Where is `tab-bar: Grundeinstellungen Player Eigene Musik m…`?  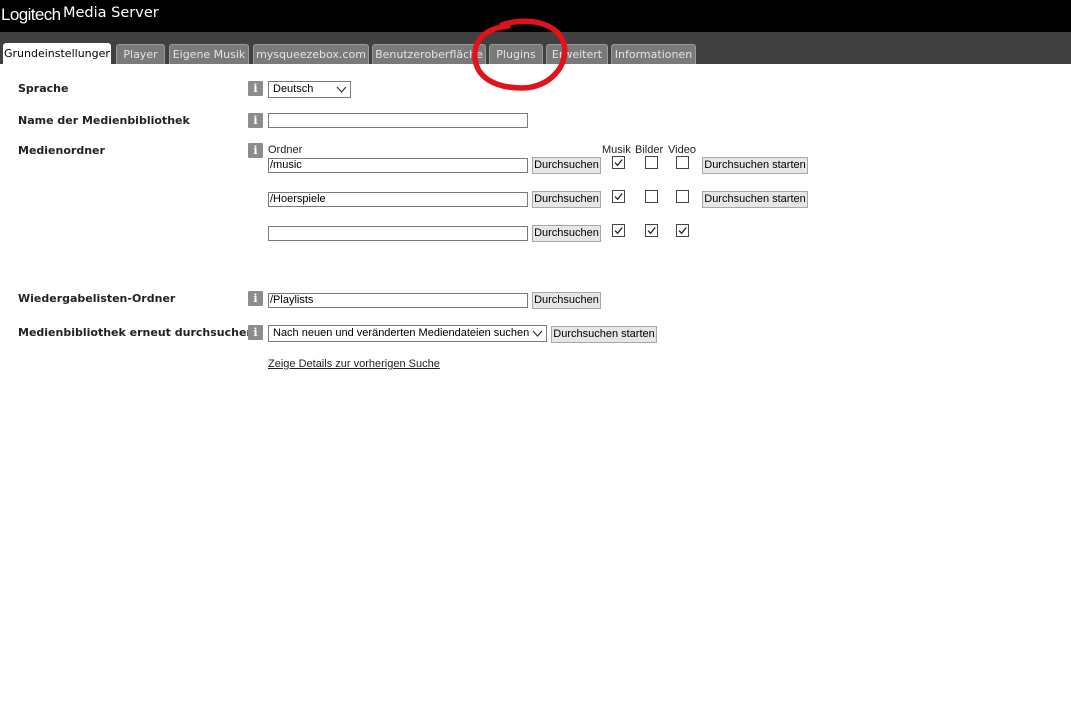 tab-bar: Grundeinstellungen Player Eigene Musik m… is located at coordinates (535, 48).